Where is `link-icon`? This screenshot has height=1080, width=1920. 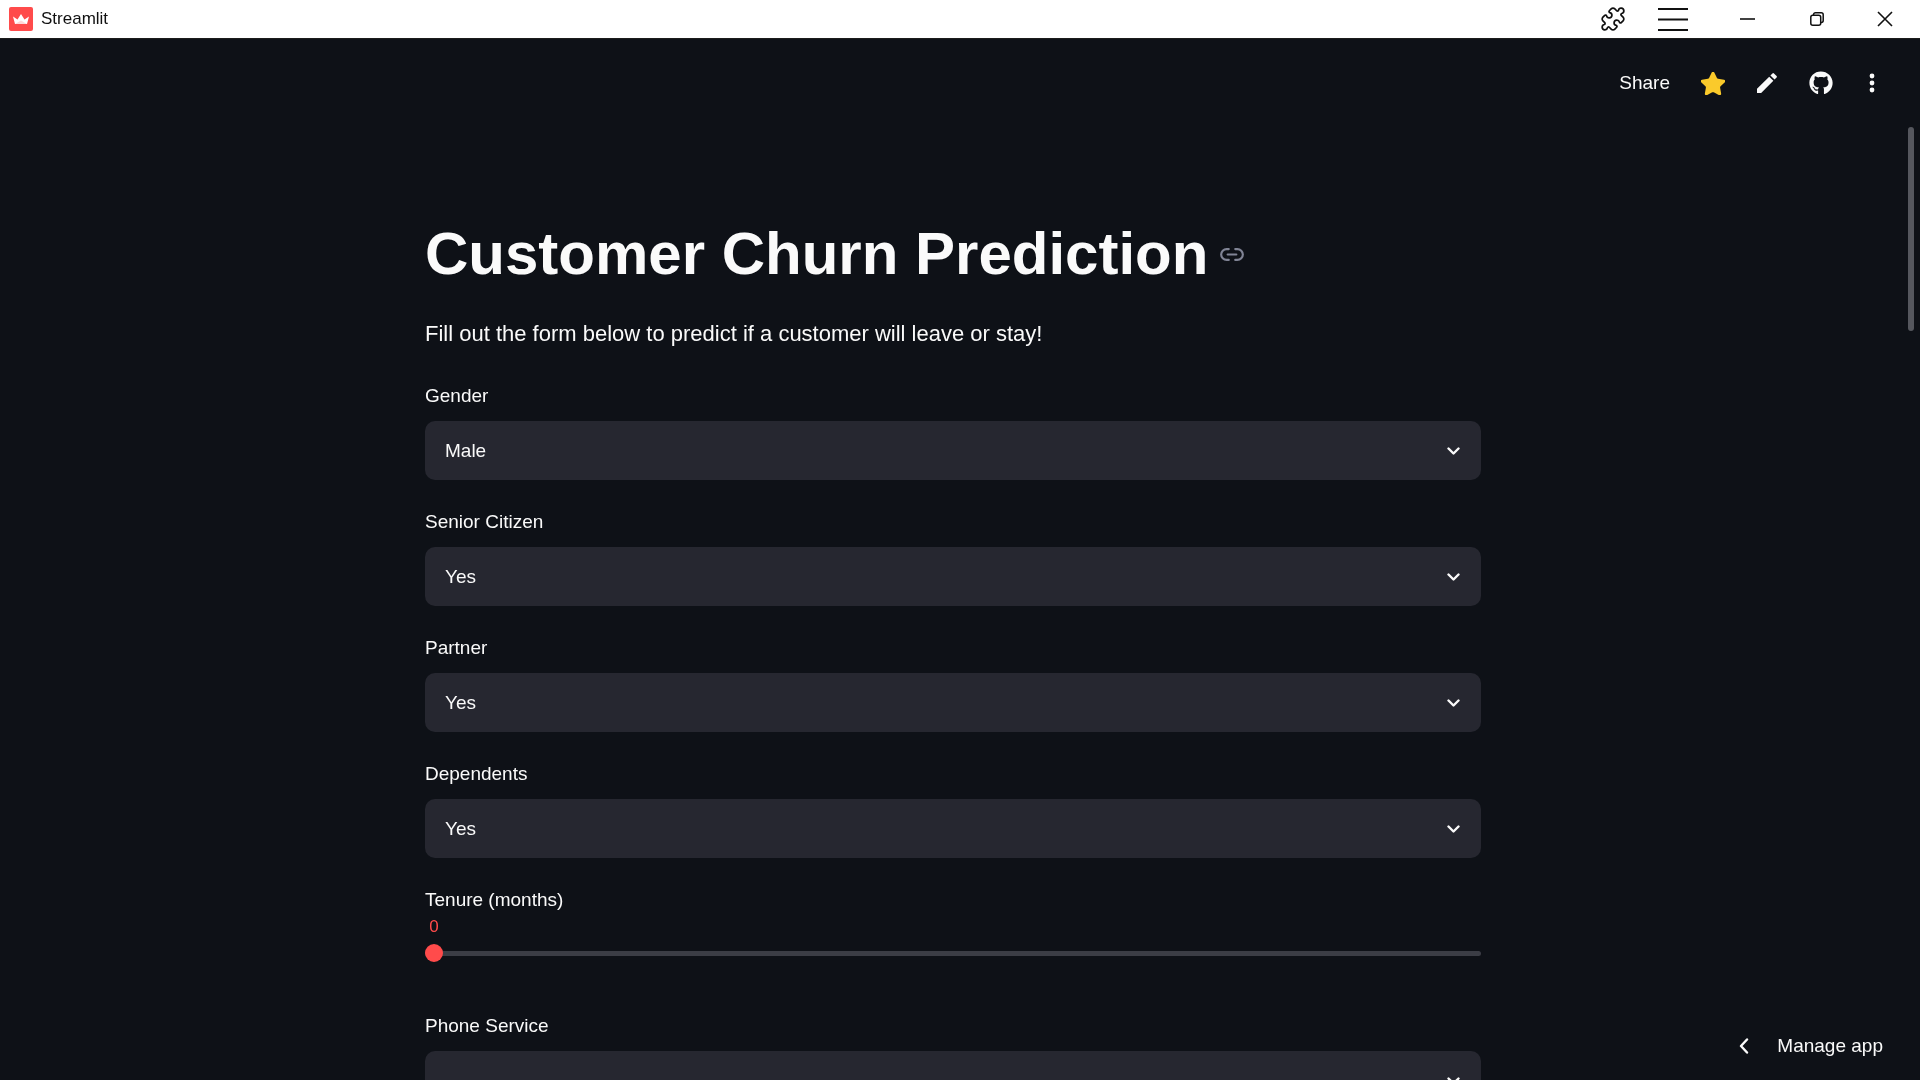
link-icon is located at coordinates (1232, 254).